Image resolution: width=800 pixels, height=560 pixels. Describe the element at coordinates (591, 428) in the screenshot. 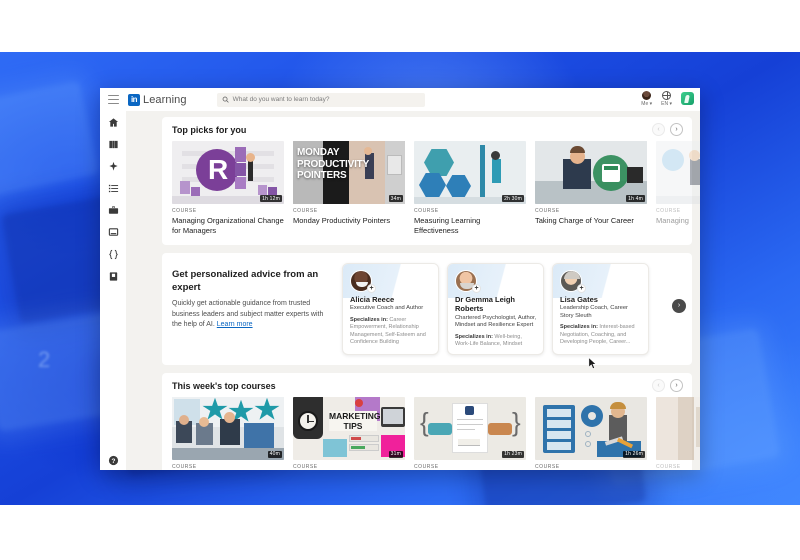

I see `course-thumbnail: 1h 26m` at that location.